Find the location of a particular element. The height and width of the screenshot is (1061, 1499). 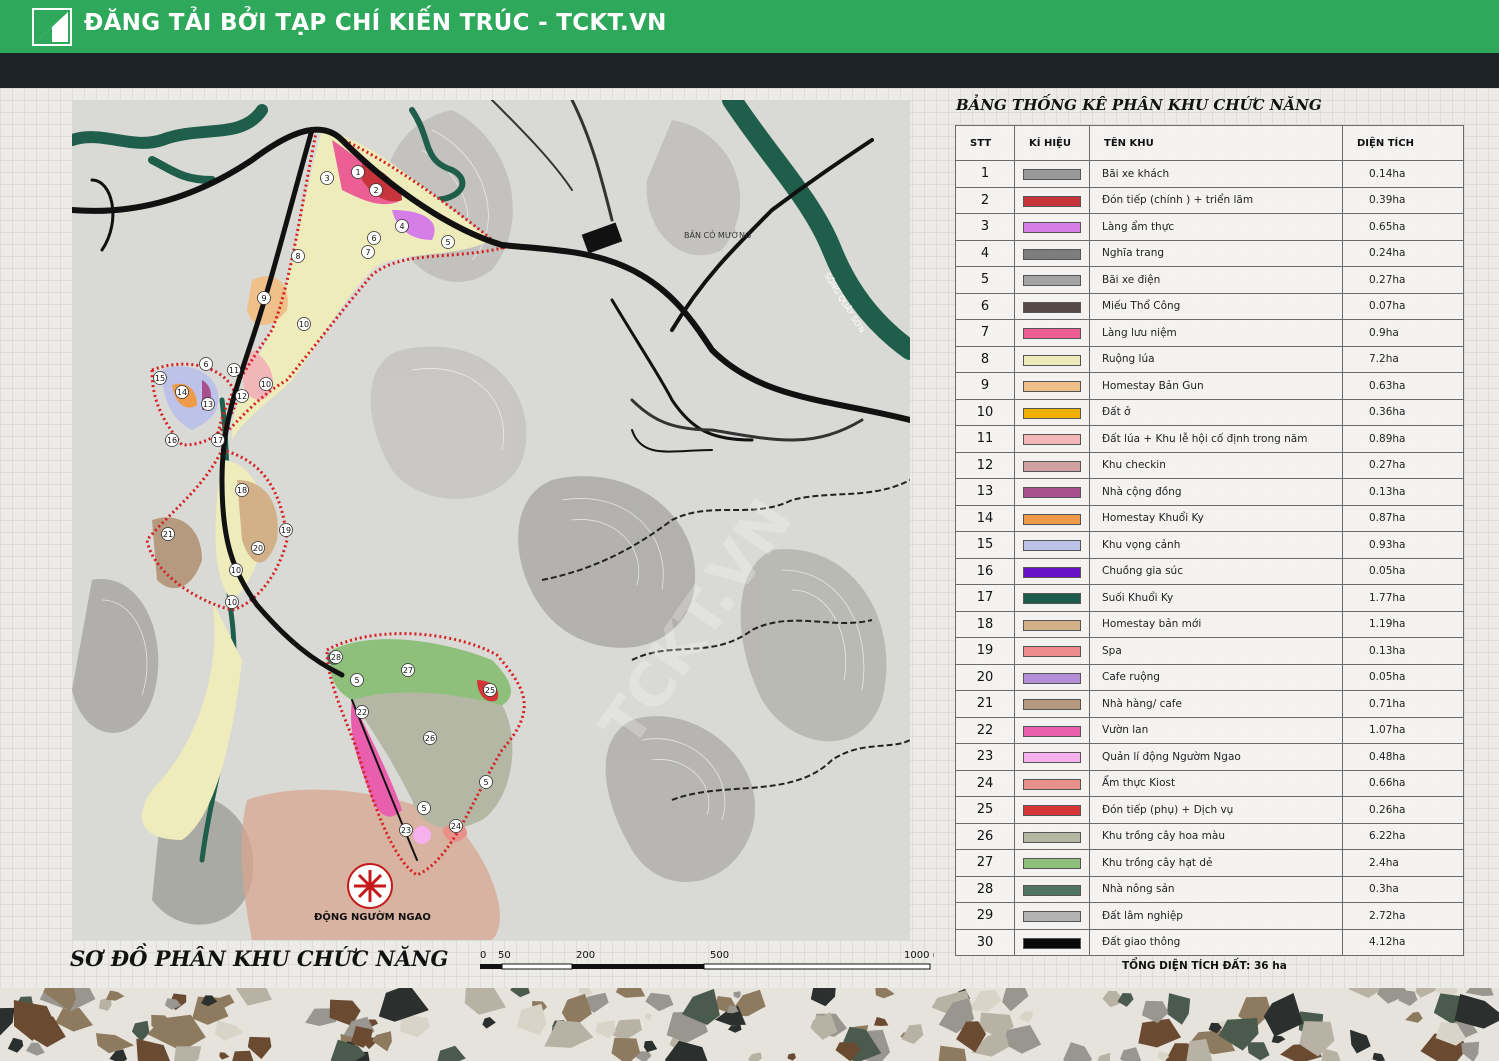

row-name: Homestay Khuổi Ky is located at coordinates (1216, 518).